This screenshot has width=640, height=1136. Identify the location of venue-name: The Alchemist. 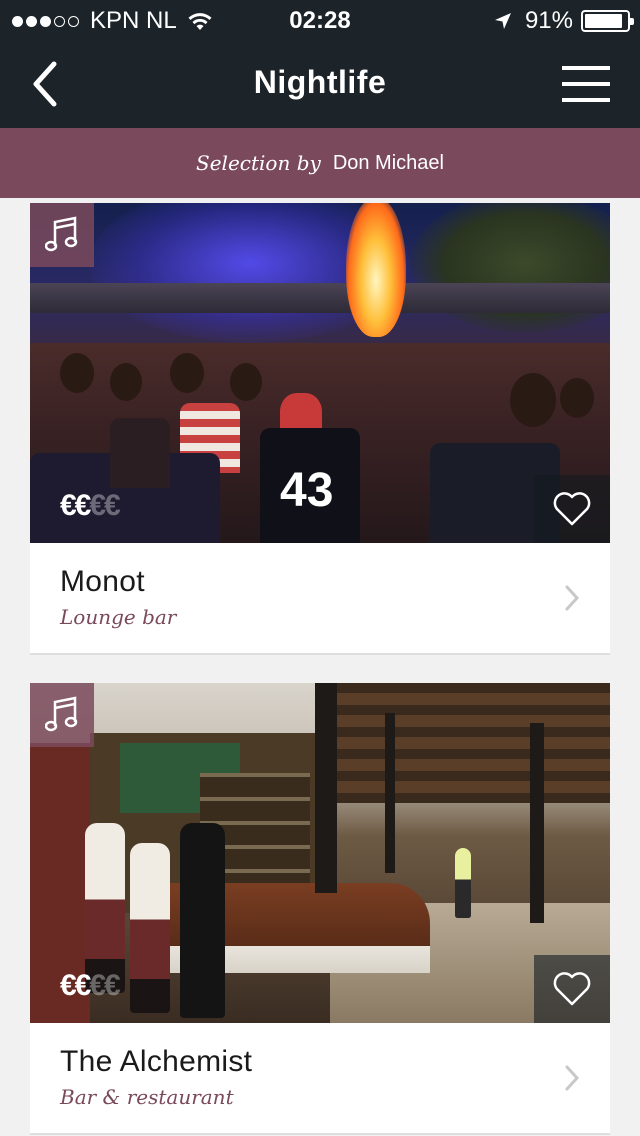
(156, 1061).